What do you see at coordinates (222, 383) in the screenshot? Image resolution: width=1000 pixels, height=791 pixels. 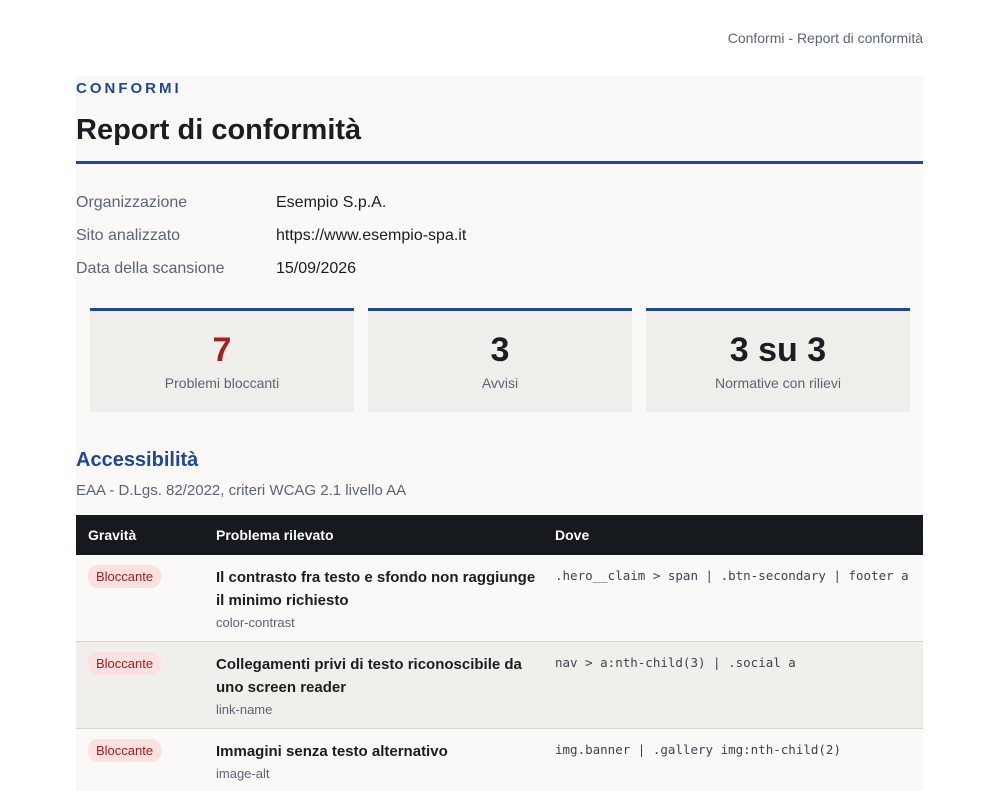 I see `summary-label: Problemi bloccanti` at bounding box center [222, 383].